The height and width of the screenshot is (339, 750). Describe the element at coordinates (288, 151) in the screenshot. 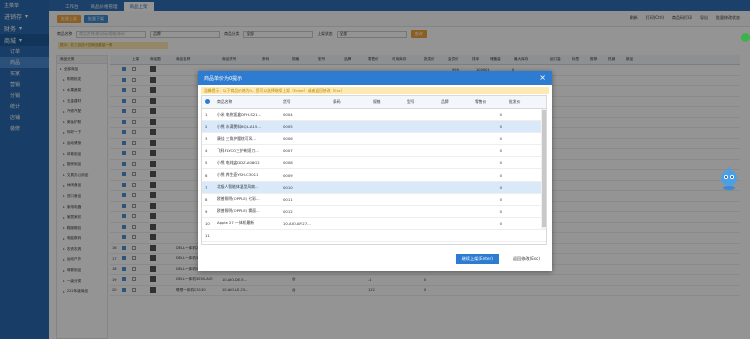

I see `dialog-table-cell: 0007` at that location.